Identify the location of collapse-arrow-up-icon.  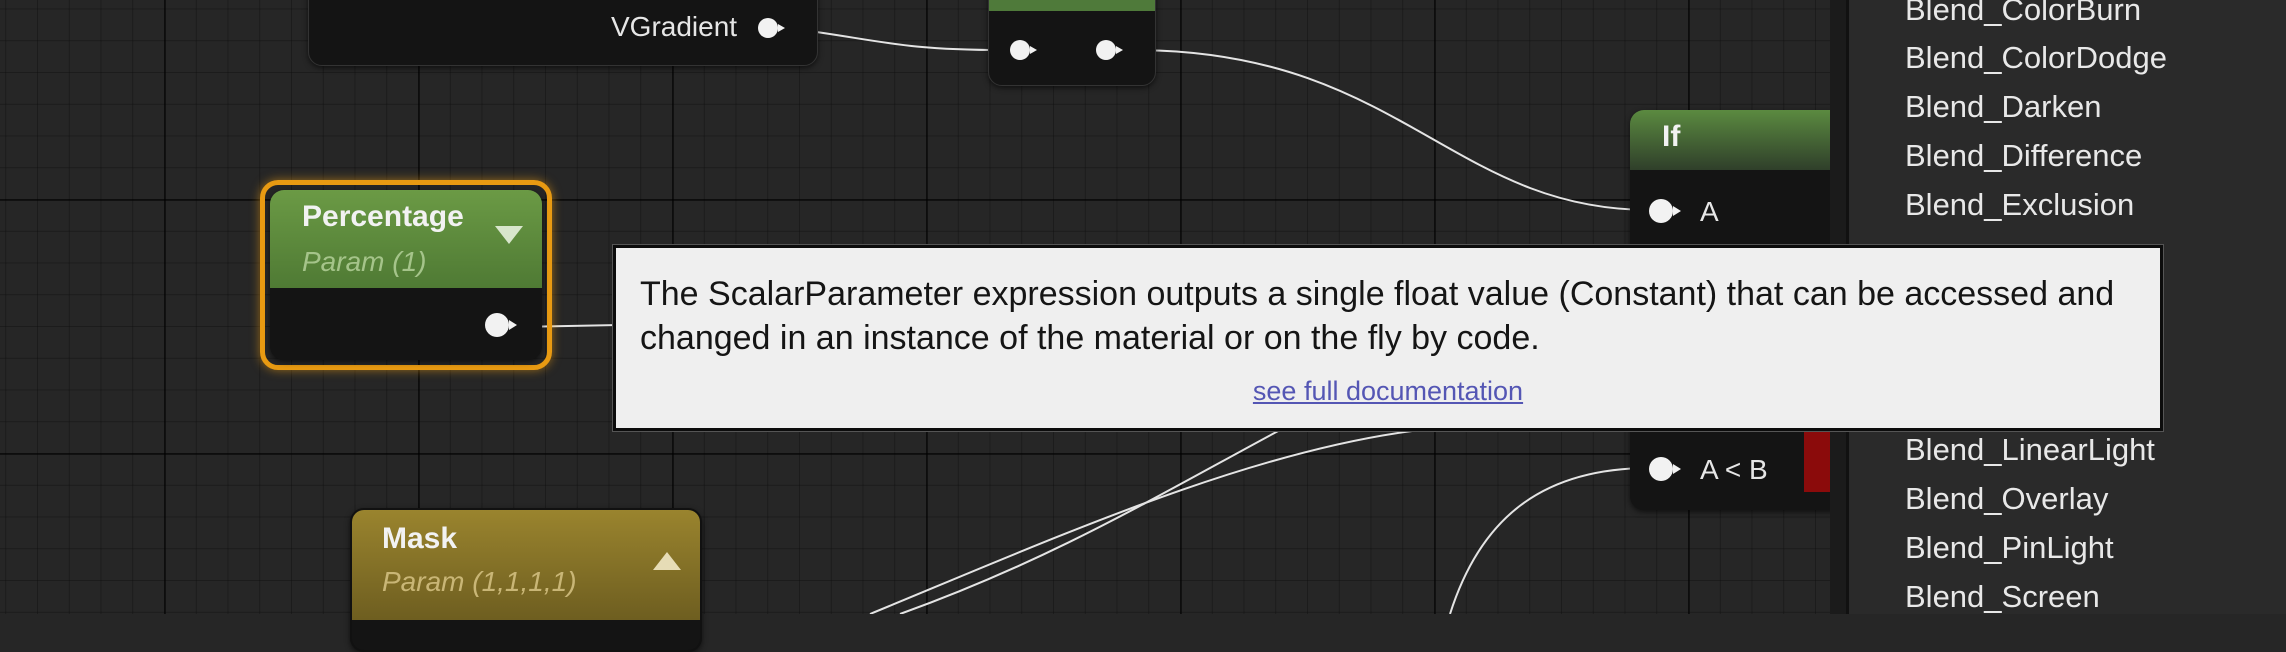
(667, 563).